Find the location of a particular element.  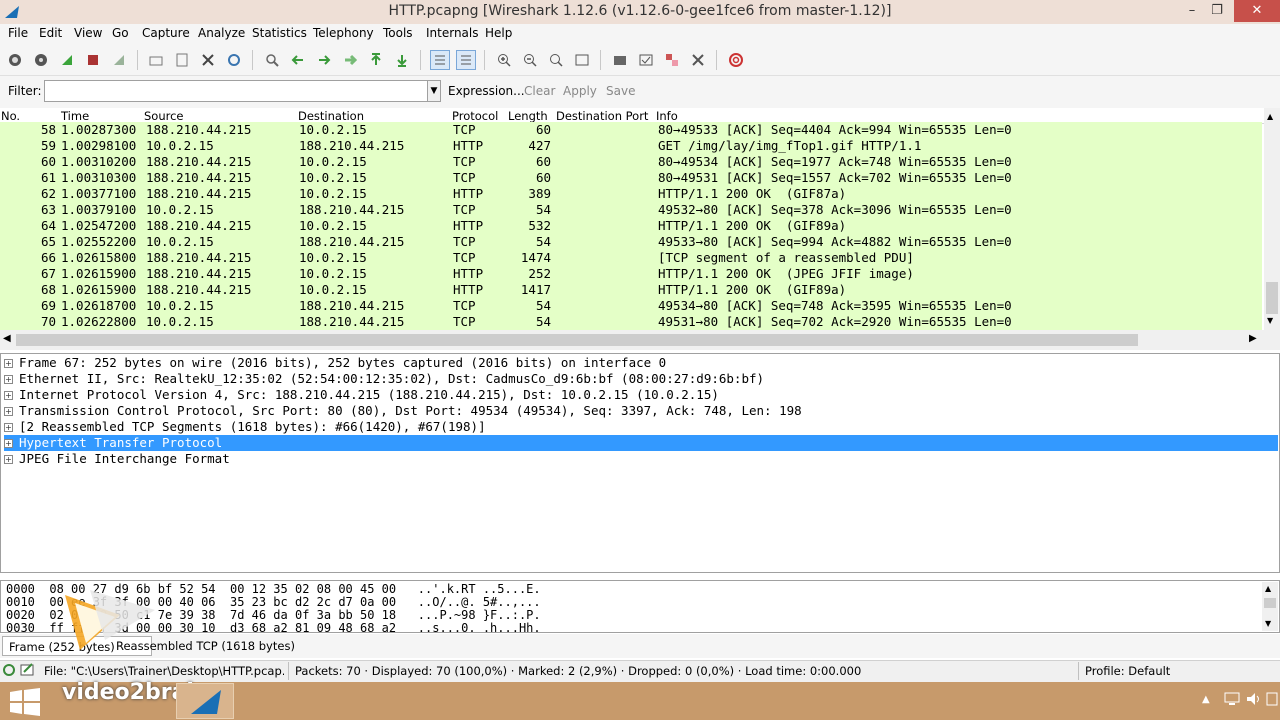

menu-internals: Internals is located at coordinates (452, 33).